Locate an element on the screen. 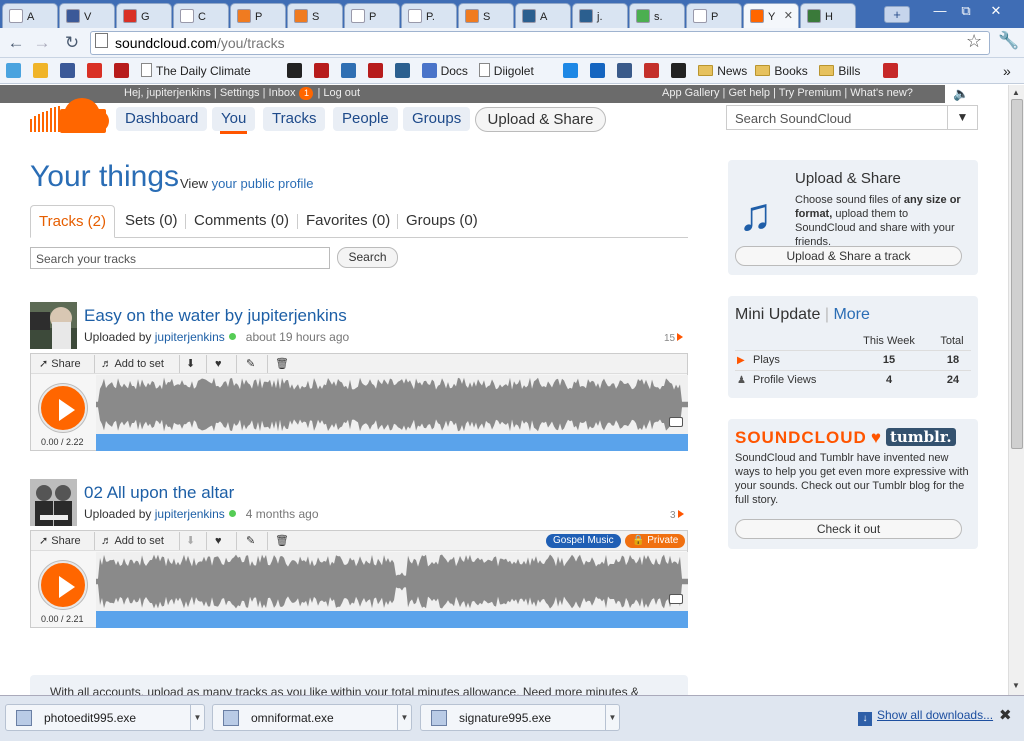 Image resolution: width=1024 pixels, height=741 pixels. nav-dashboard: Dashboard is located at coordinates (162, 119).